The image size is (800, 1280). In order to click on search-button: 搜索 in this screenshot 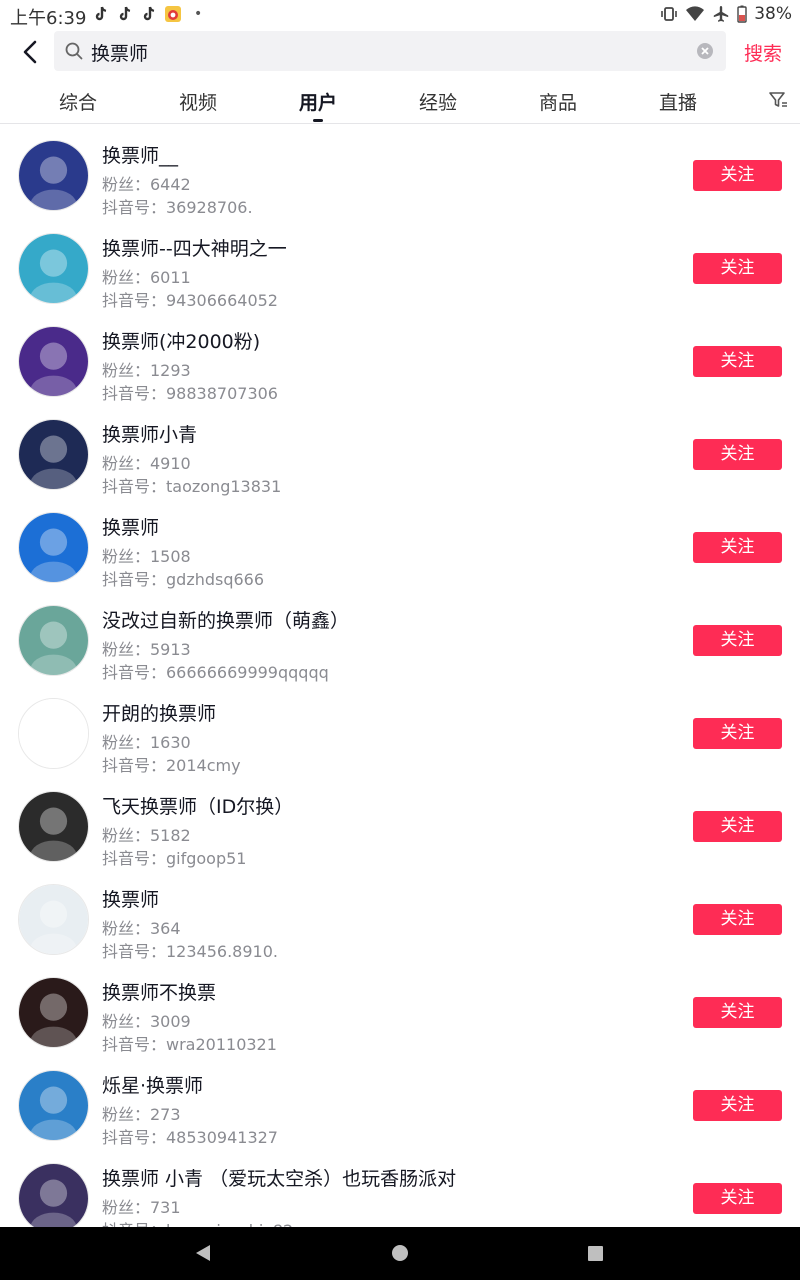, I will do `click(763, 52)`.